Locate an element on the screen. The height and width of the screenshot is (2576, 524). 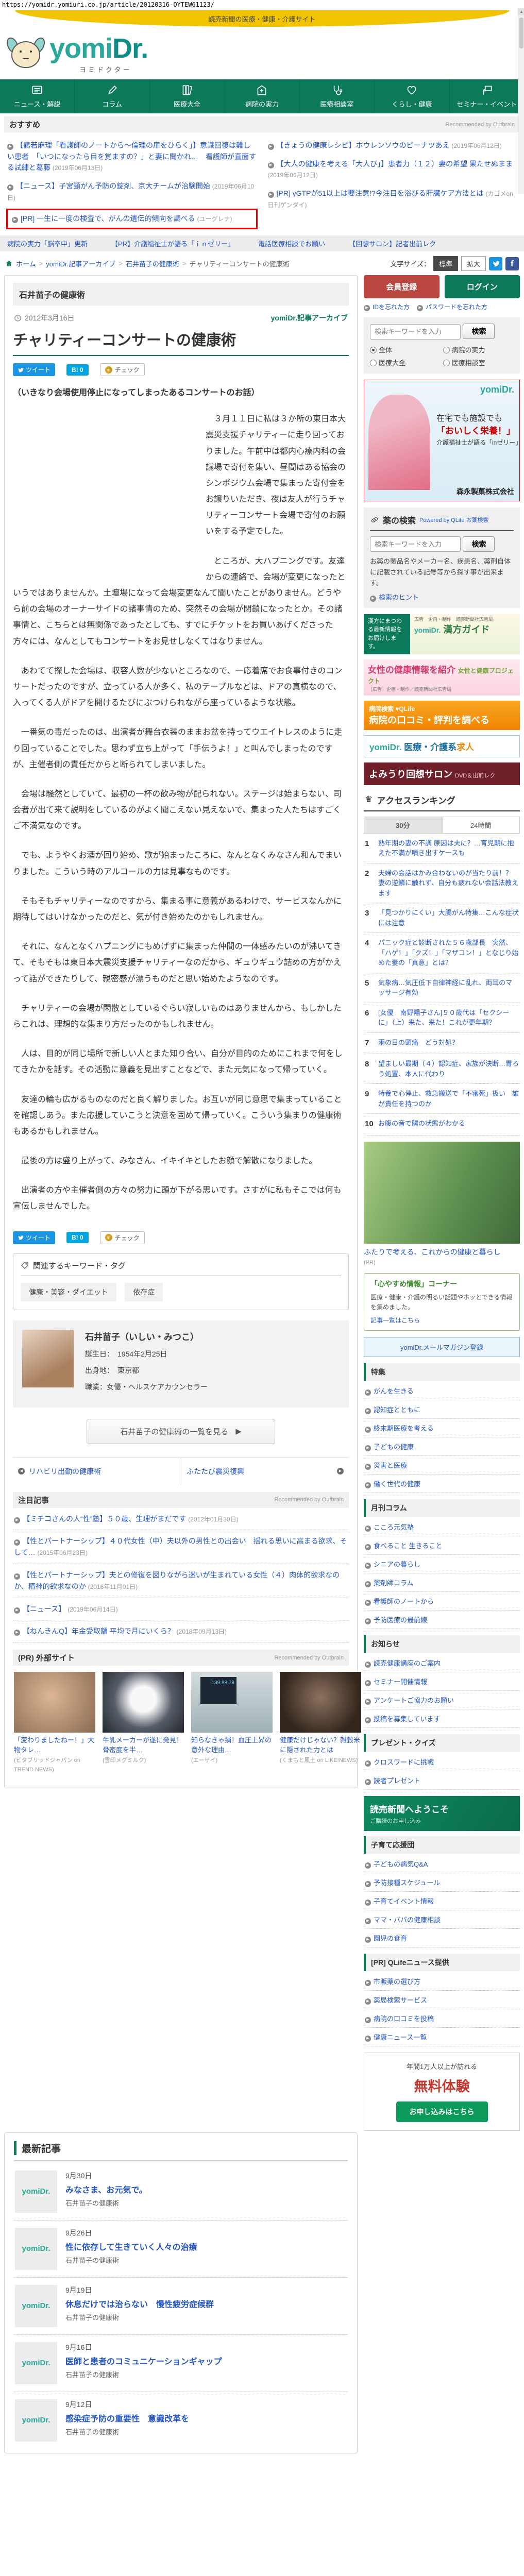
nav-consultation: 医療相談室 is located at coordinates (337, 96).